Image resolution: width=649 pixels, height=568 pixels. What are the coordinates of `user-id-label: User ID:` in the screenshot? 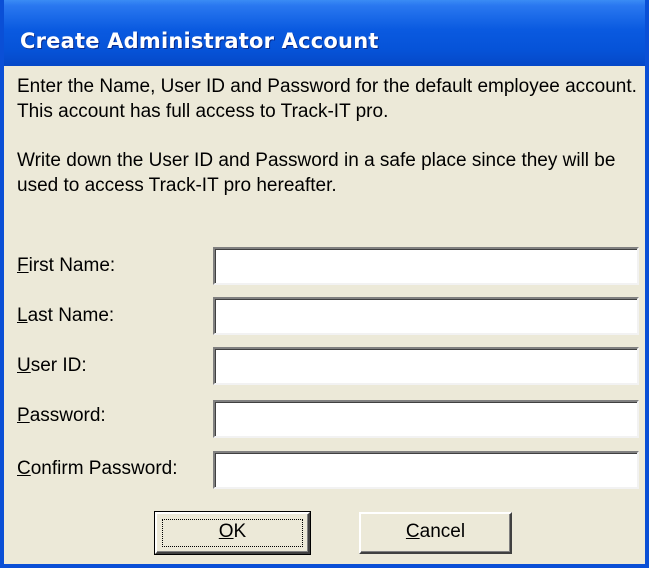 It's located at (52, 366).